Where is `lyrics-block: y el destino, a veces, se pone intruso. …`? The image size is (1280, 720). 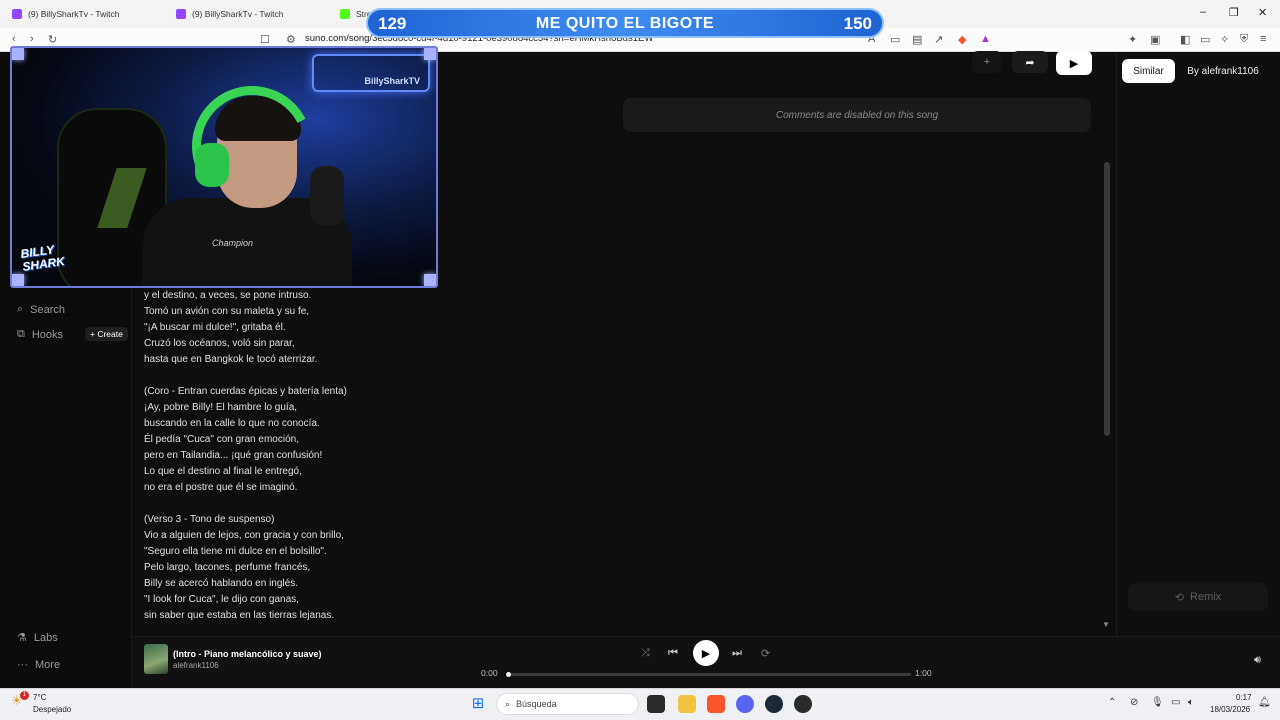
lyrics-block: y el destino, a veces, se pone intruso. … is located at coordinates (231, 327).